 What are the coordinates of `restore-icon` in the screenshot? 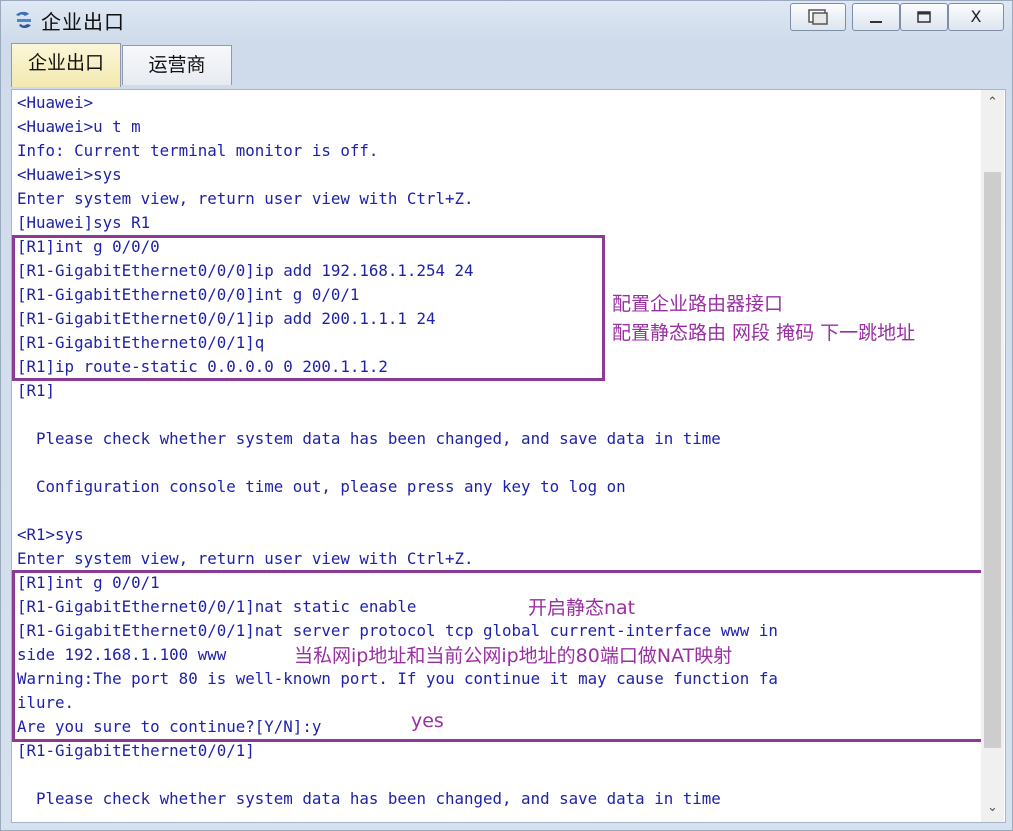 It's located at (818, 17).